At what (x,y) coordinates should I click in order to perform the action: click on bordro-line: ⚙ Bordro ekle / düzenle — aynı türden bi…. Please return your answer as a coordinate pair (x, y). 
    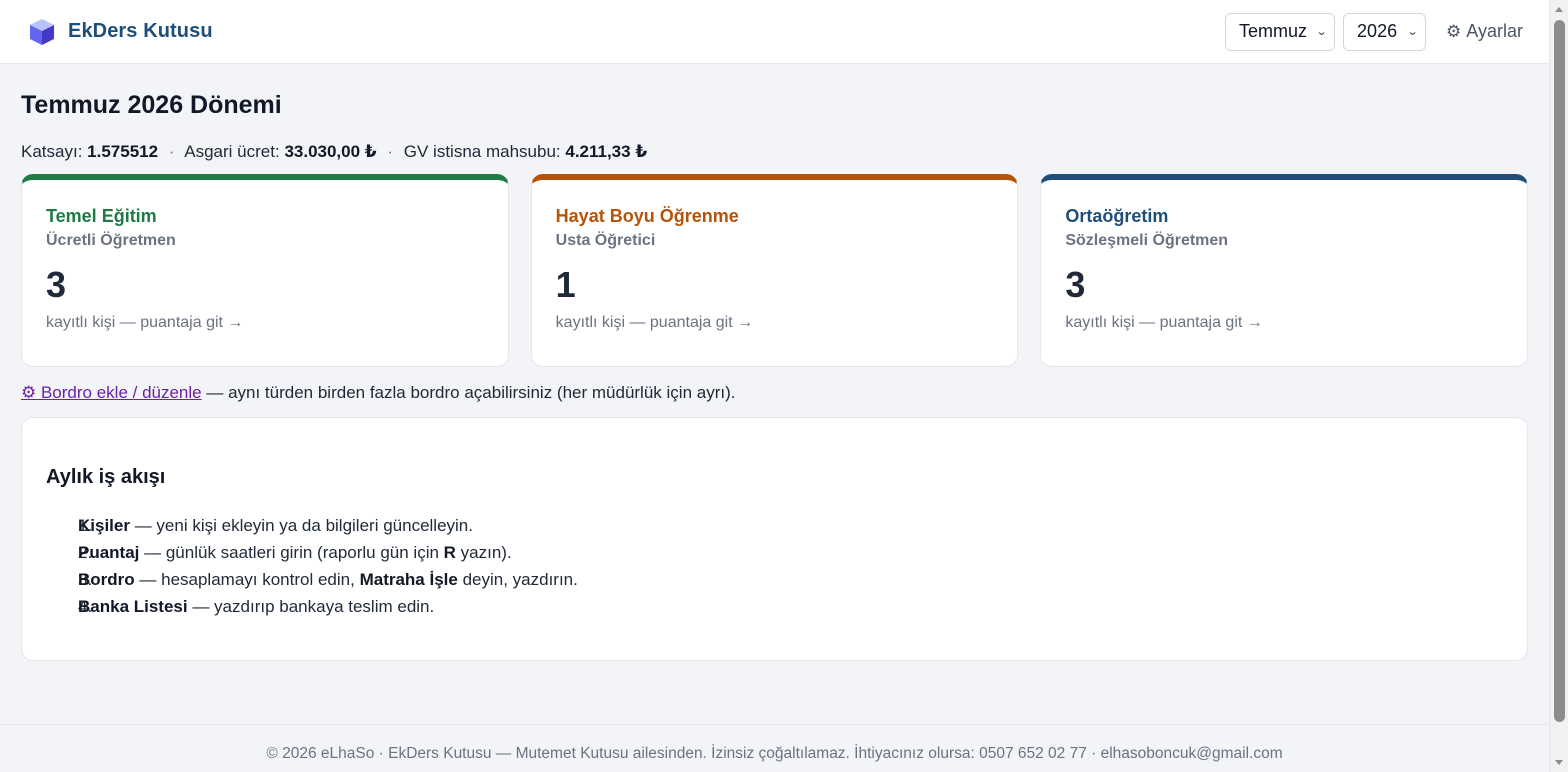
    Looking at the image, I should click on (774, 394).